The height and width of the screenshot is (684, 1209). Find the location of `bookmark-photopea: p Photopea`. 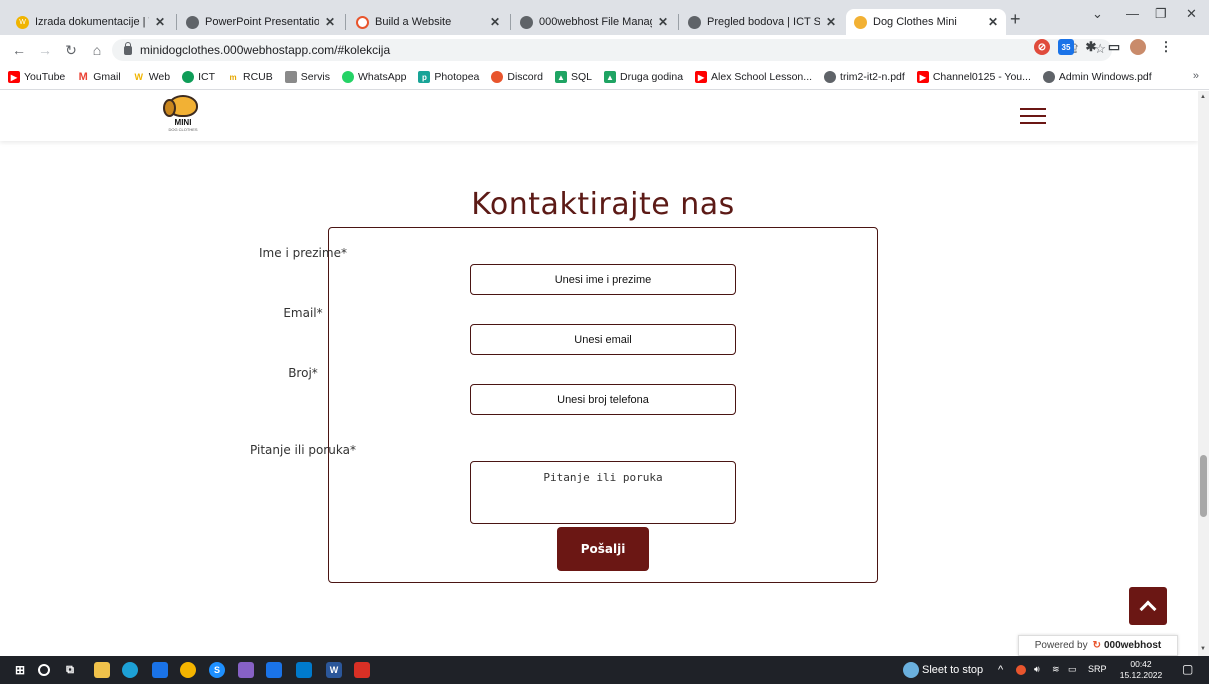

bookmark-photopea: p Photopea is located at coordinates (448, 77).